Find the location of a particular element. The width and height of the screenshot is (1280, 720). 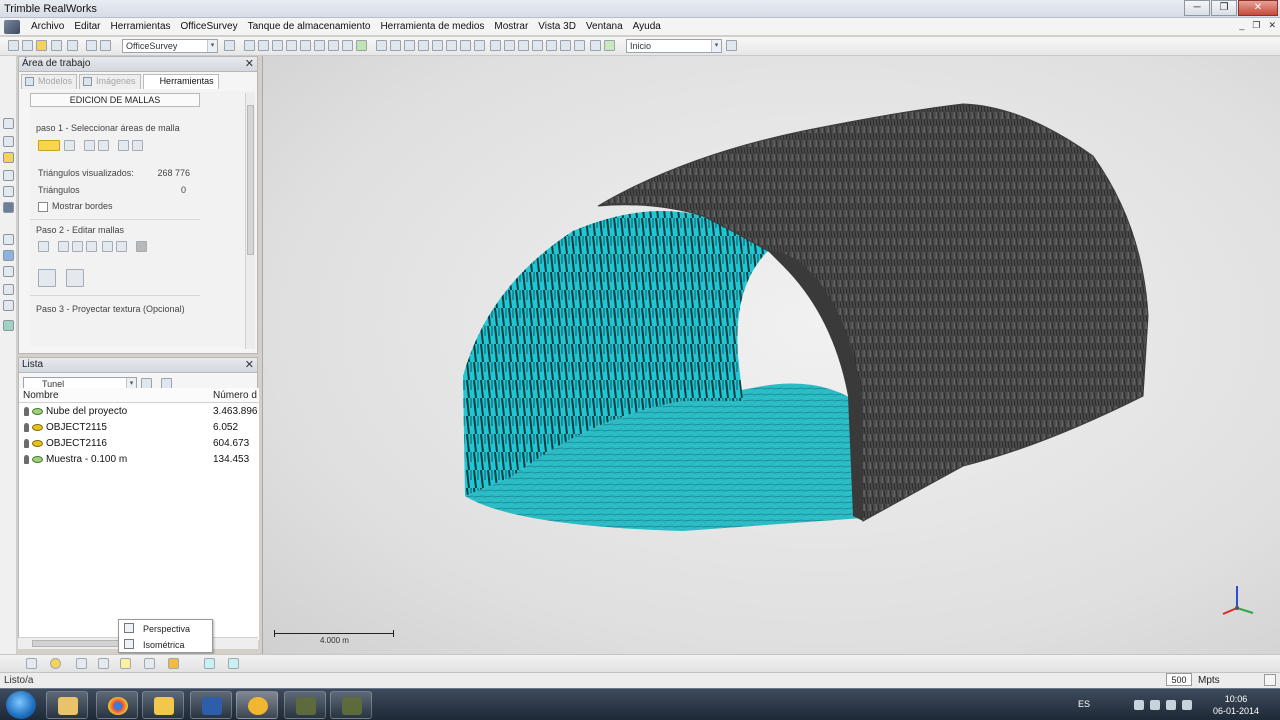

zoom-icon is located at coordinates (8, 289).